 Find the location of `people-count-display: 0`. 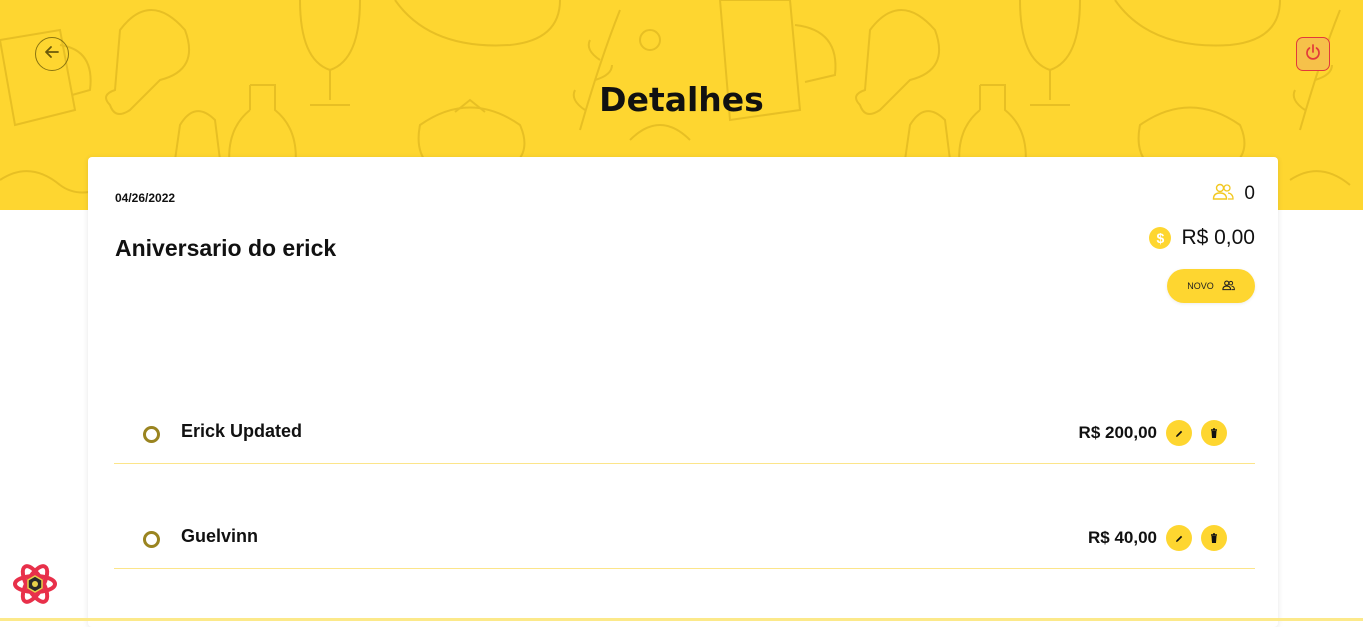

people-count-display: 0 is located at coordinates (1233, 194).